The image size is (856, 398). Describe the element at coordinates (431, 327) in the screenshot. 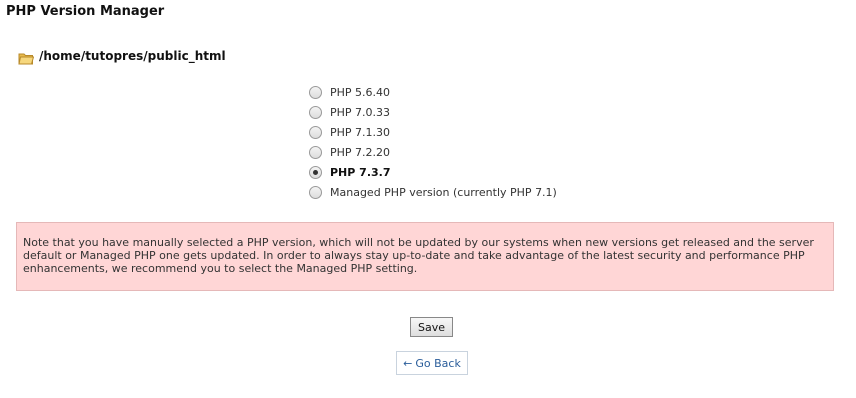

I see `save-button: Save` at that location.